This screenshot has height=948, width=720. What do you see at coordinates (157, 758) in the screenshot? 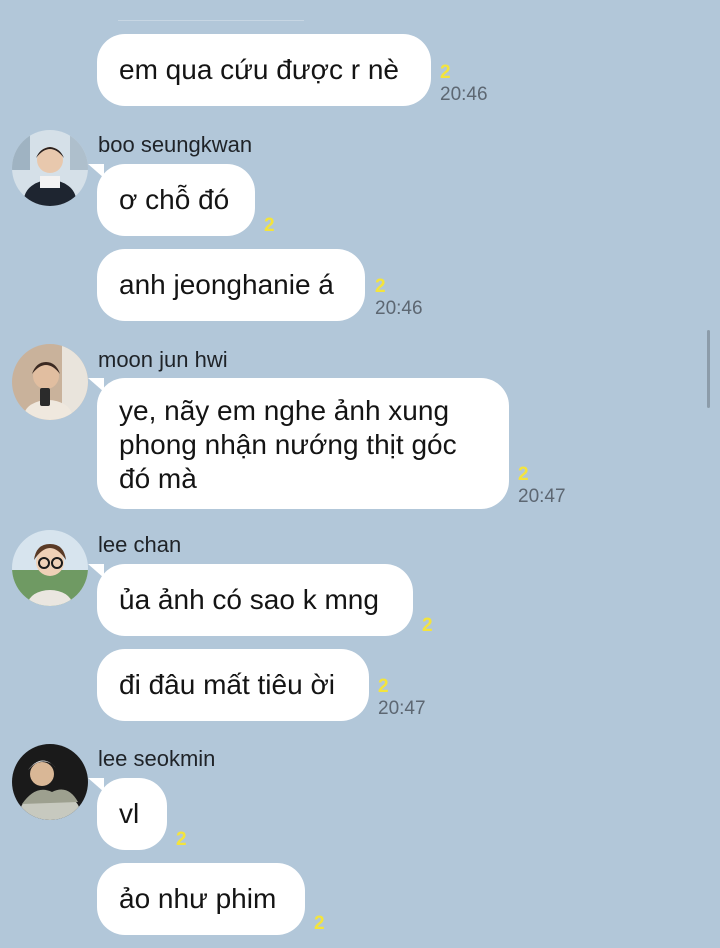
I see `sender-name: lee seokmin` at bounding box center [157, 758].